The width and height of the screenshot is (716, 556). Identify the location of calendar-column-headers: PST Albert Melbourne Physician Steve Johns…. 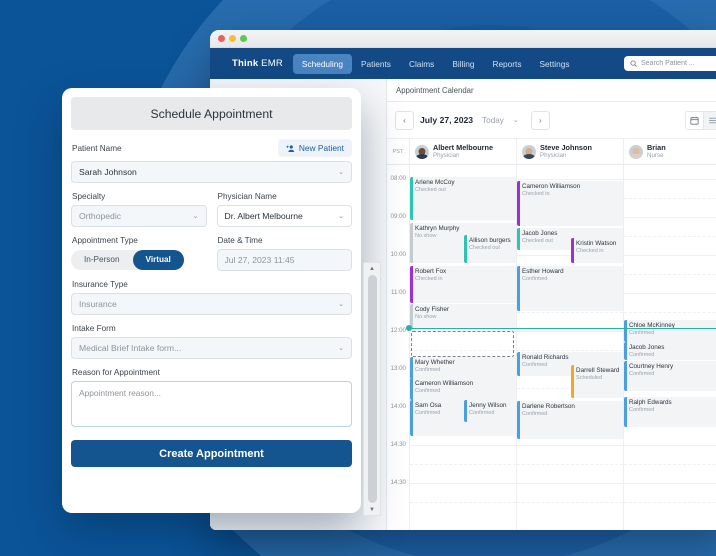
(551, 152).